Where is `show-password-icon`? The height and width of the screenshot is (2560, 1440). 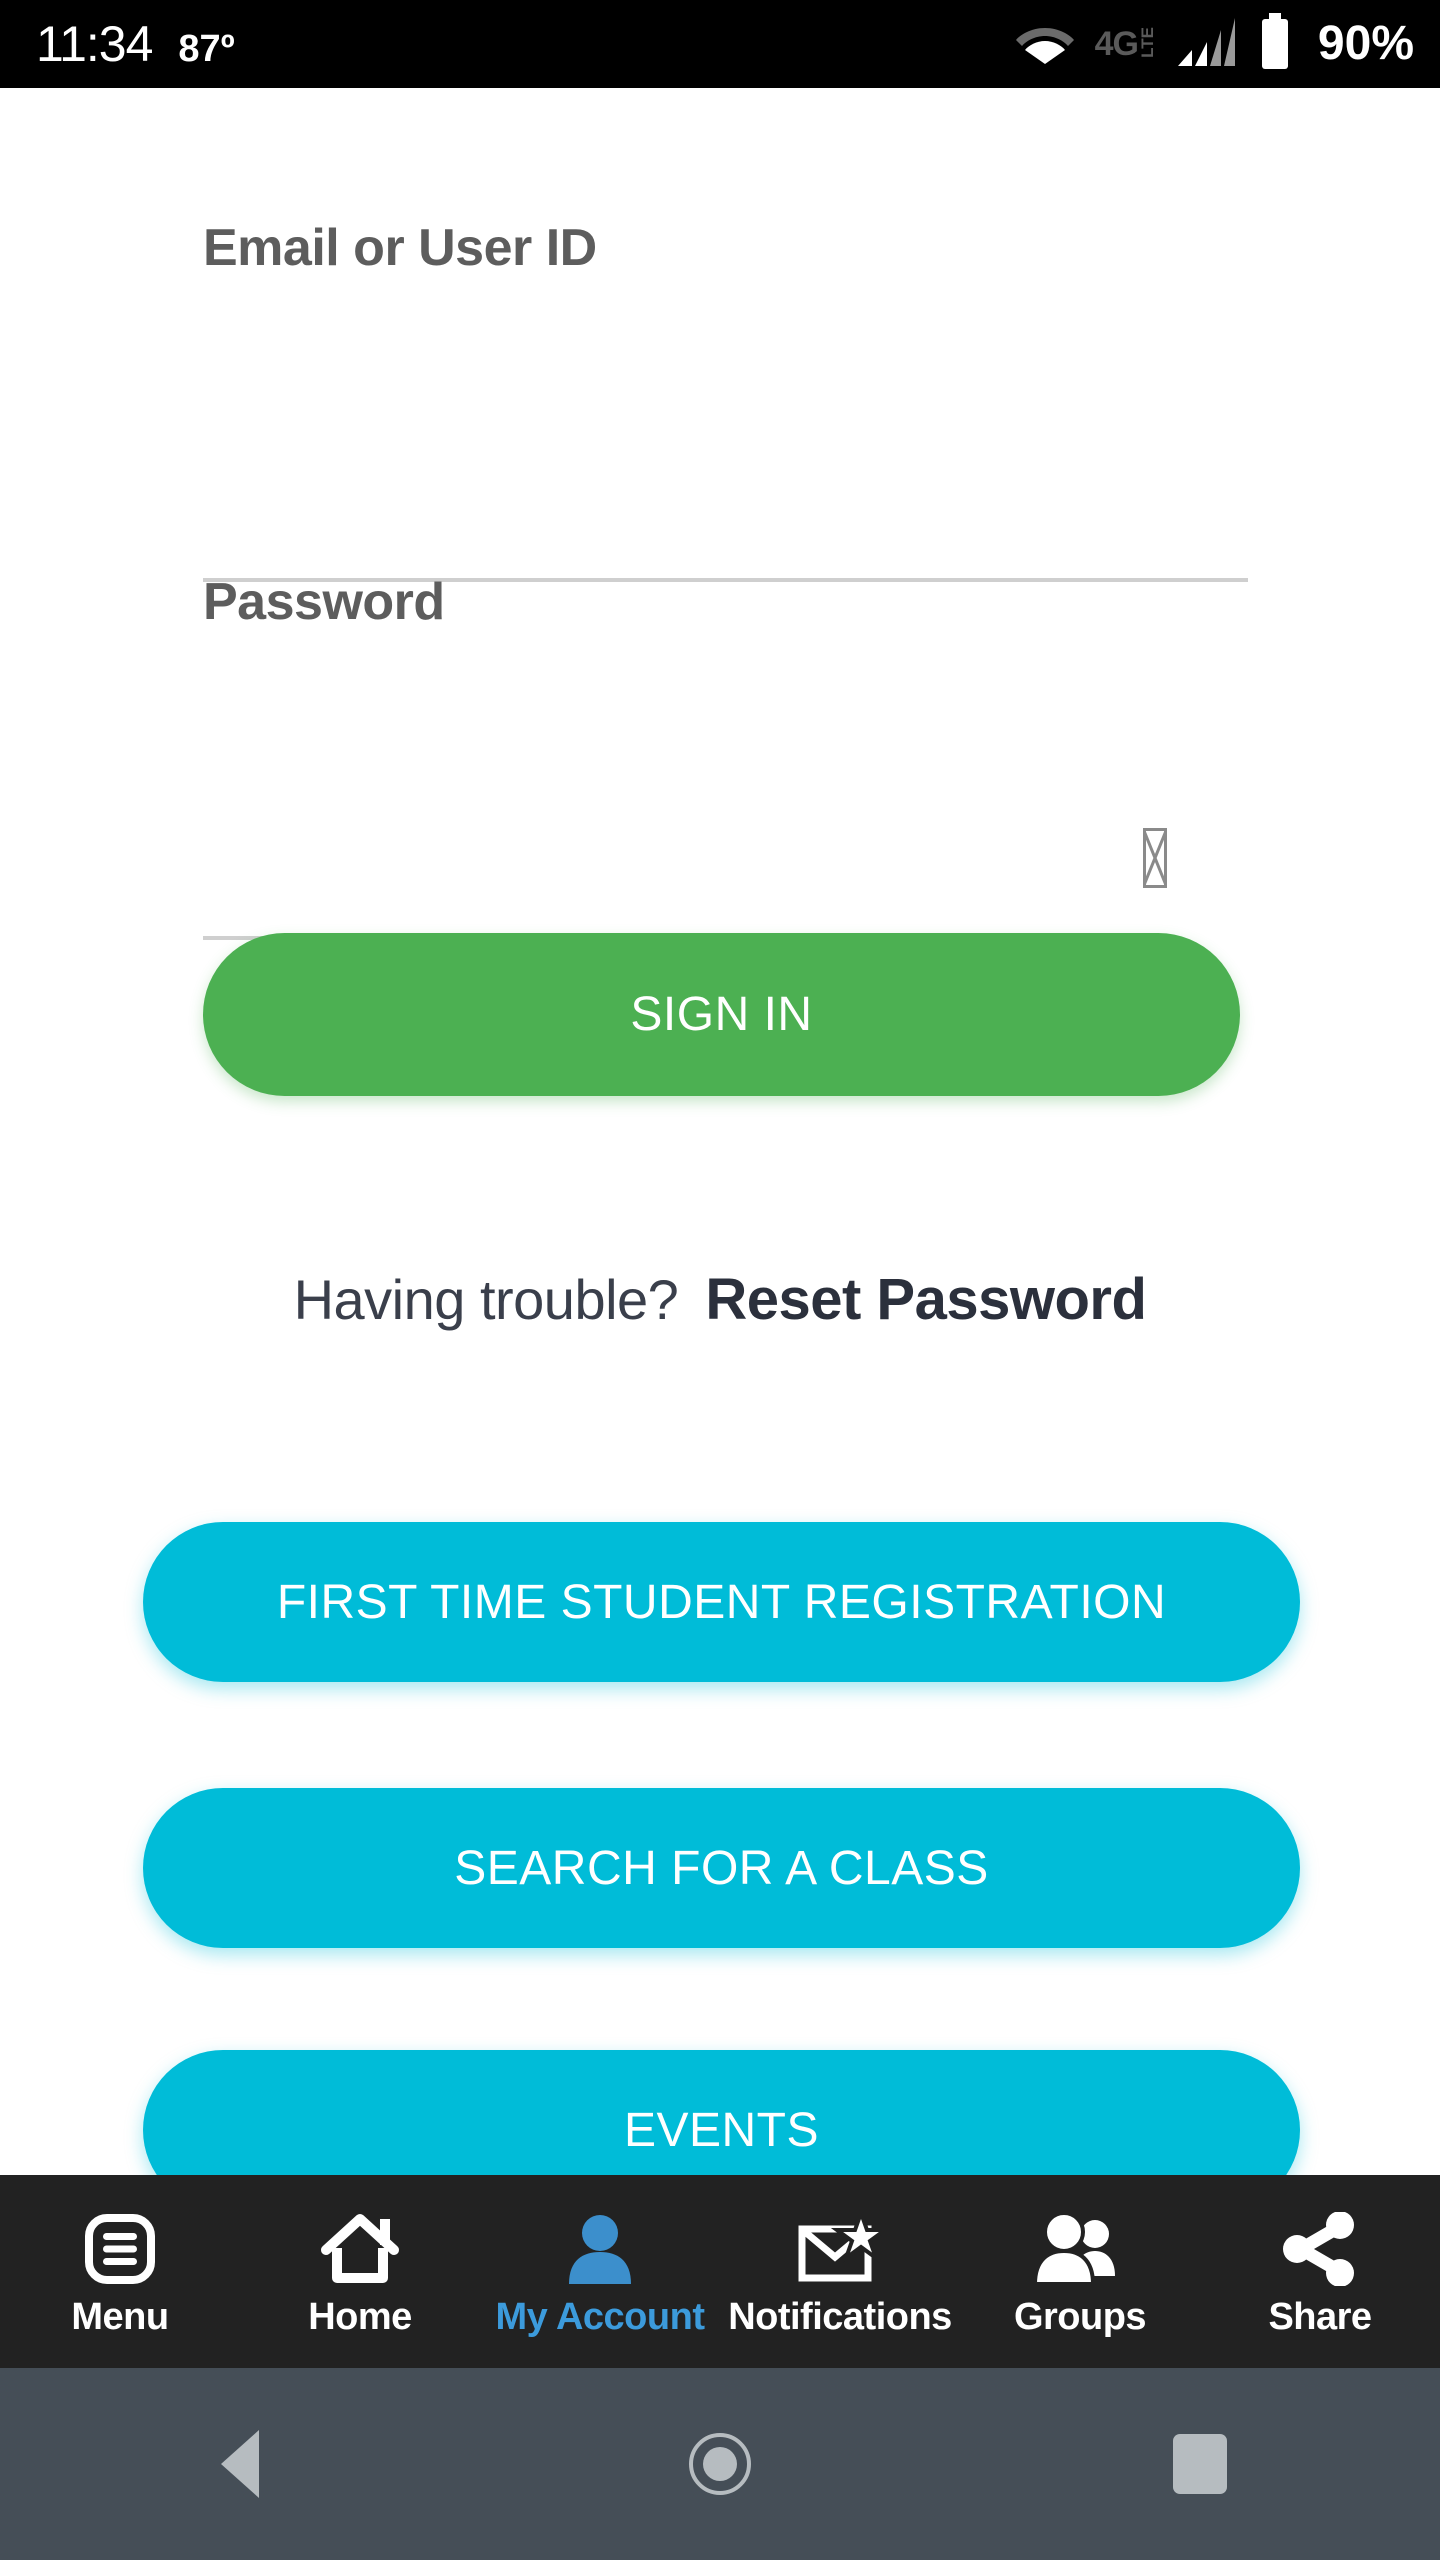
show-password-icon is located at coordinates (1155, 858).